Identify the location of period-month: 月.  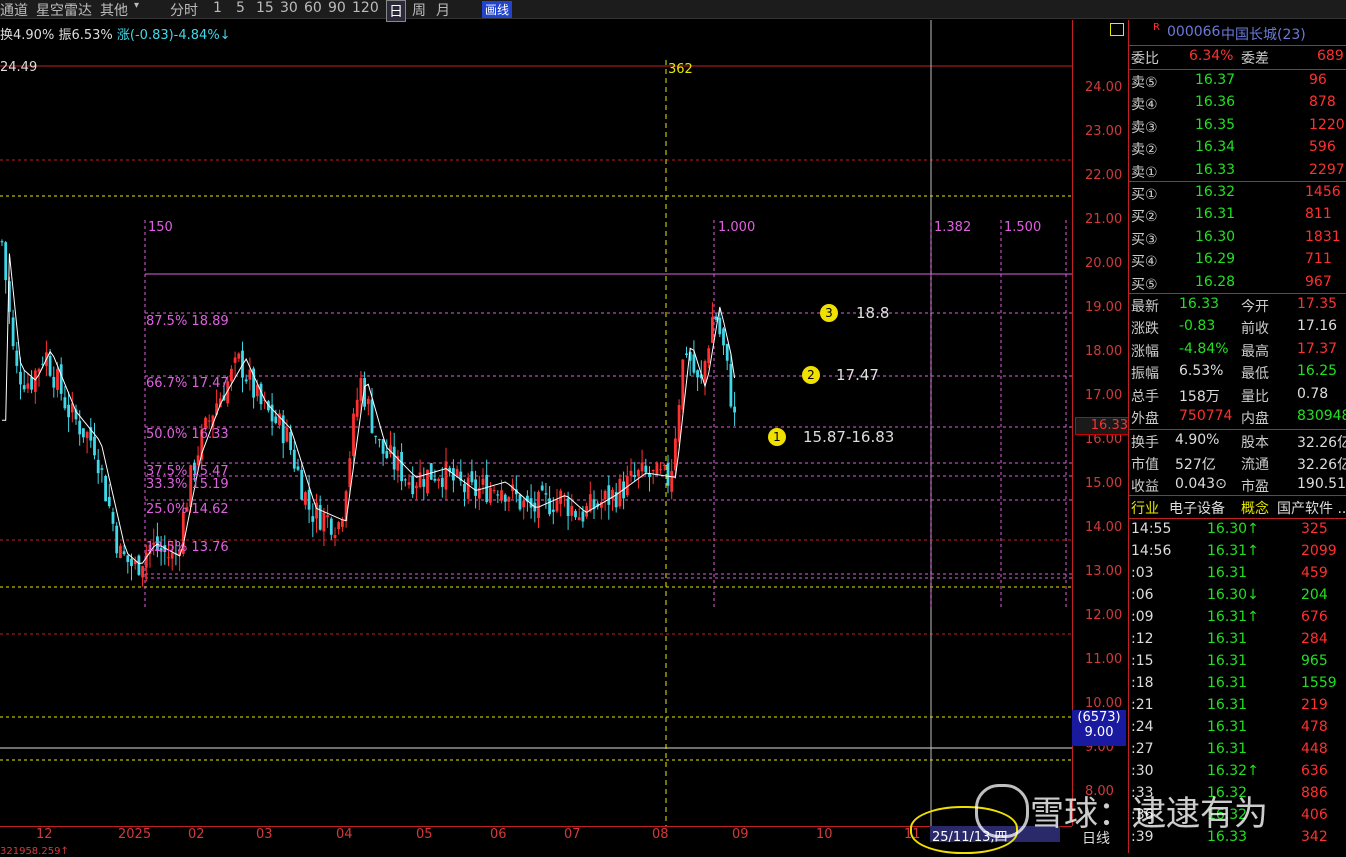
(443, 10).